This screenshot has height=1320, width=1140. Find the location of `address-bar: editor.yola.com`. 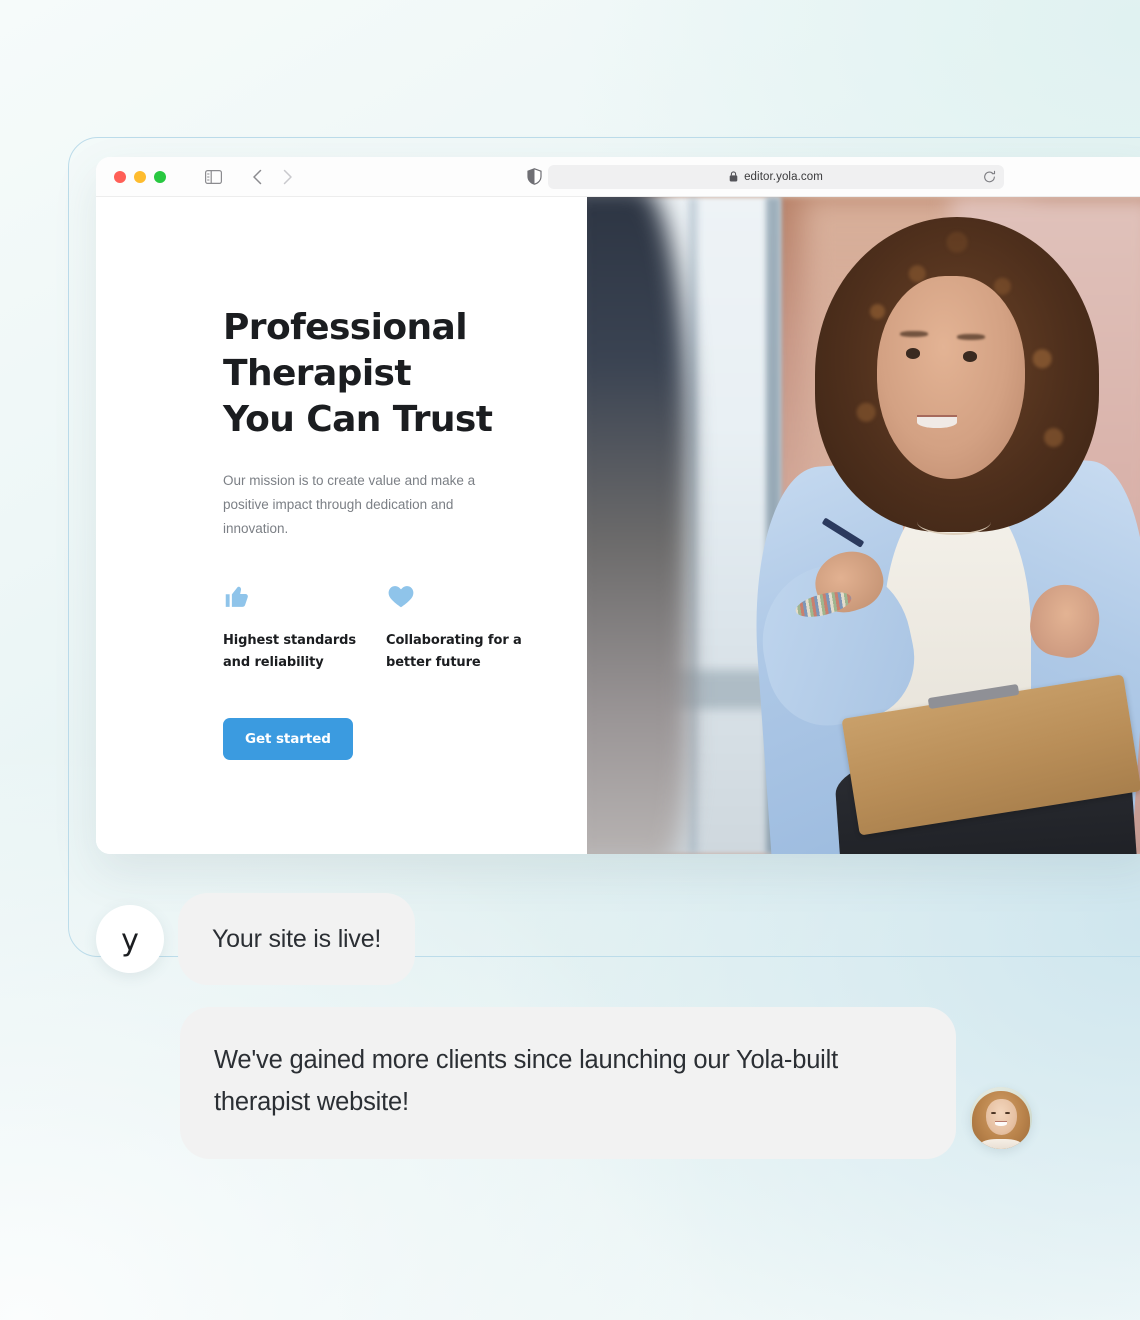

address-bar: editor.yola.com is located at coordinates (776, 176).